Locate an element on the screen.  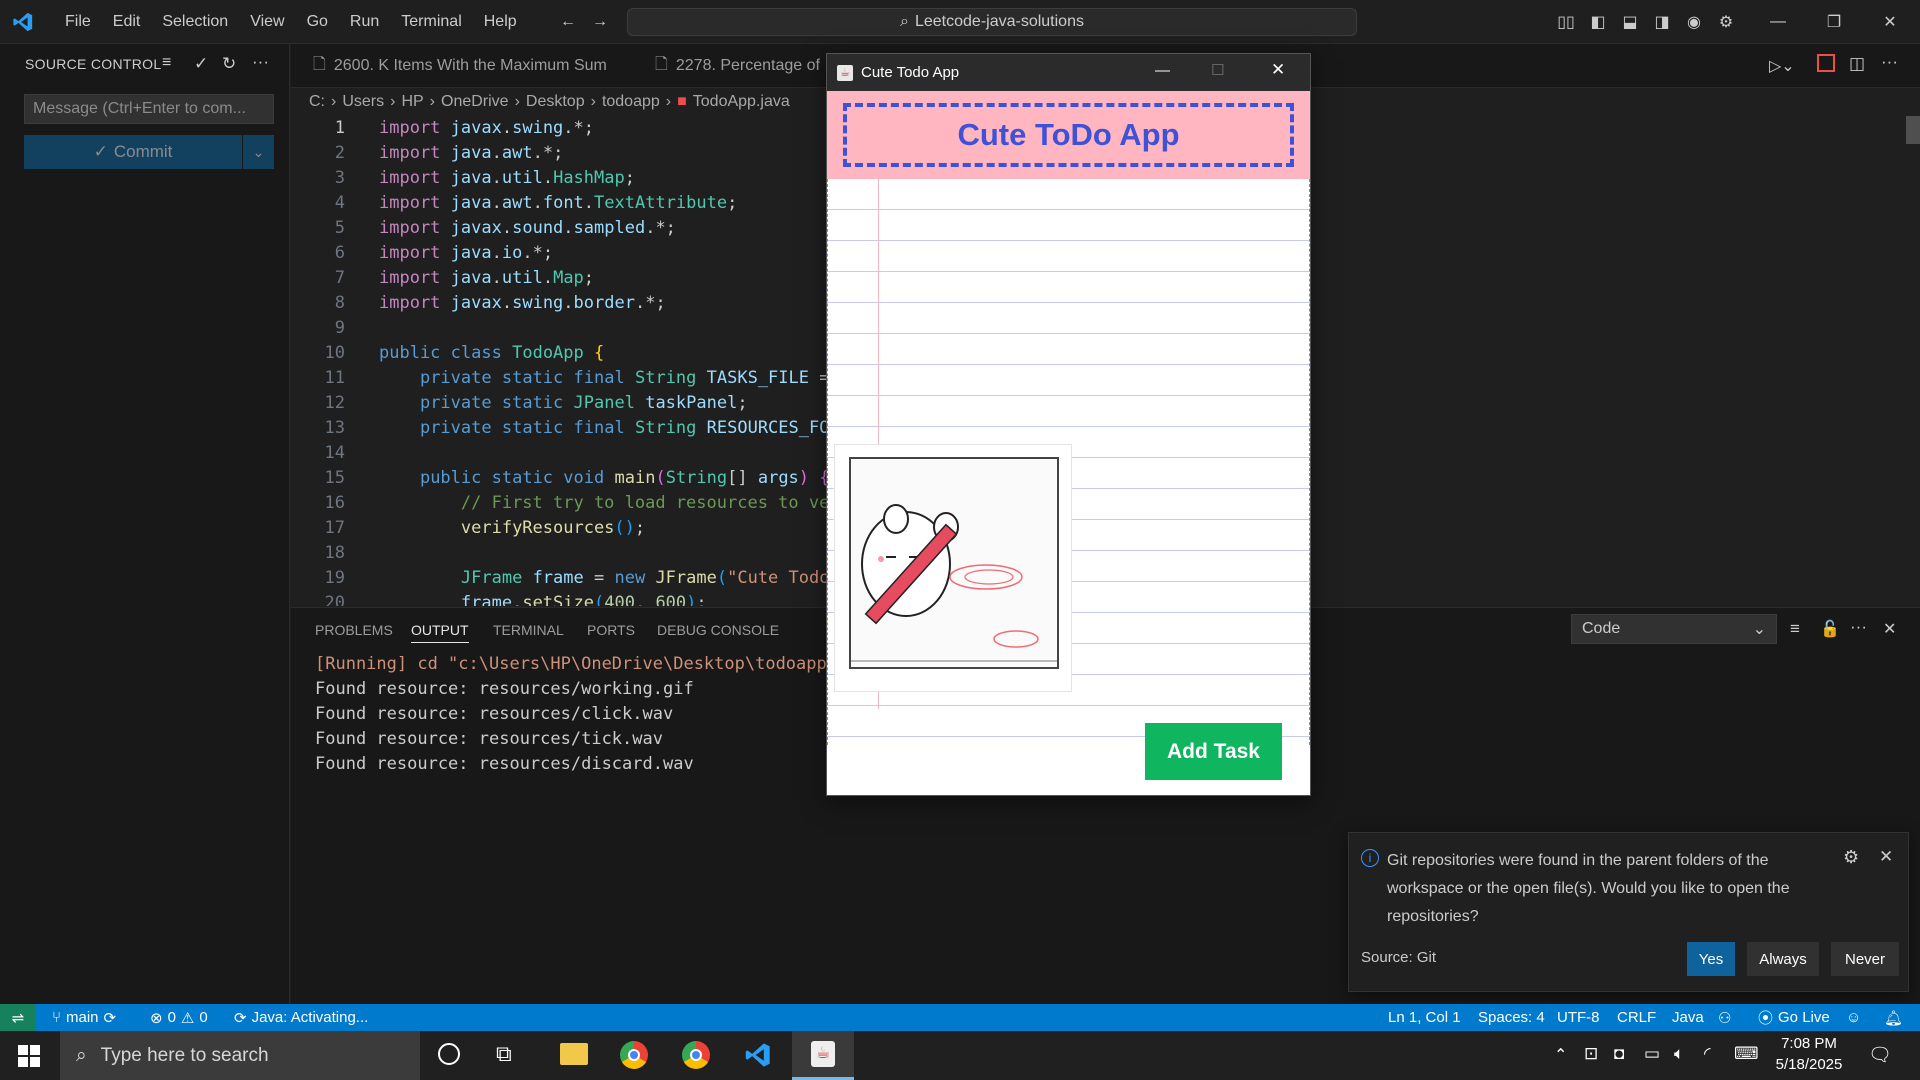
refresh-icon: ↻ is located at coordinates (232, 64).